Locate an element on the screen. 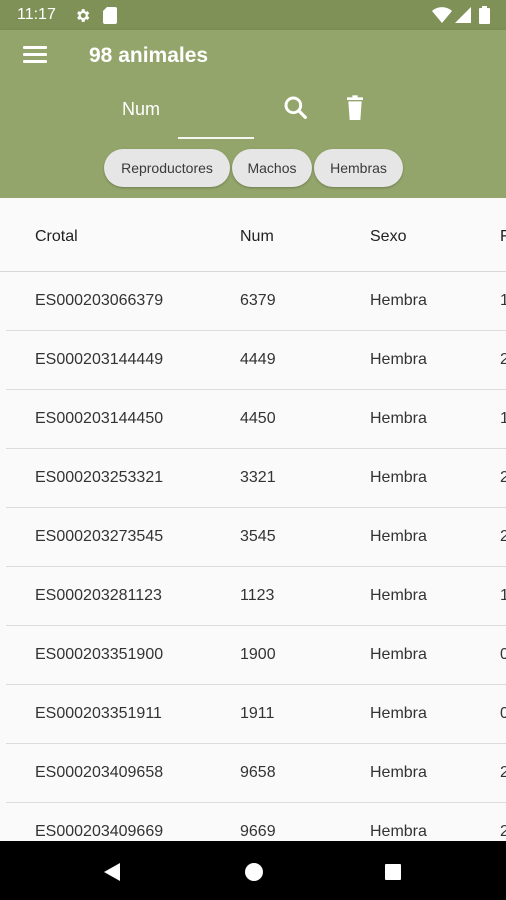 The image size is (506, 900). wifi-icon is located at coordinates (442, 15).